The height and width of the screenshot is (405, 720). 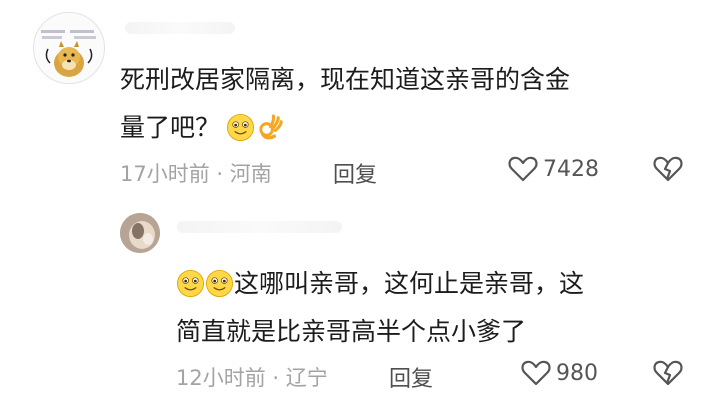 I want to click on comment-text-line: 这哪叫亲哥，这何止是亲哥，这, so click(x=409, y=283).